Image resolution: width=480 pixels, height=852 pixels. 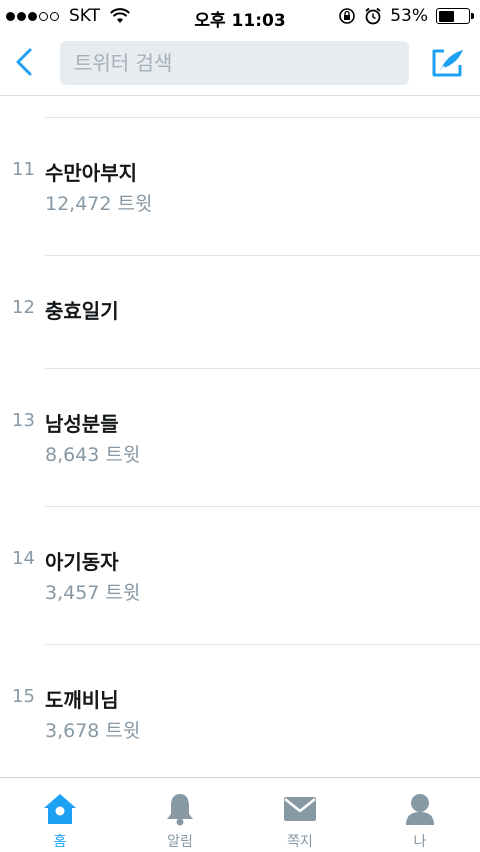 What do you see at coordinates (82, 424) in the screenshot?
I see `trend-name: 남성분들` at bounding box center [82, 424].